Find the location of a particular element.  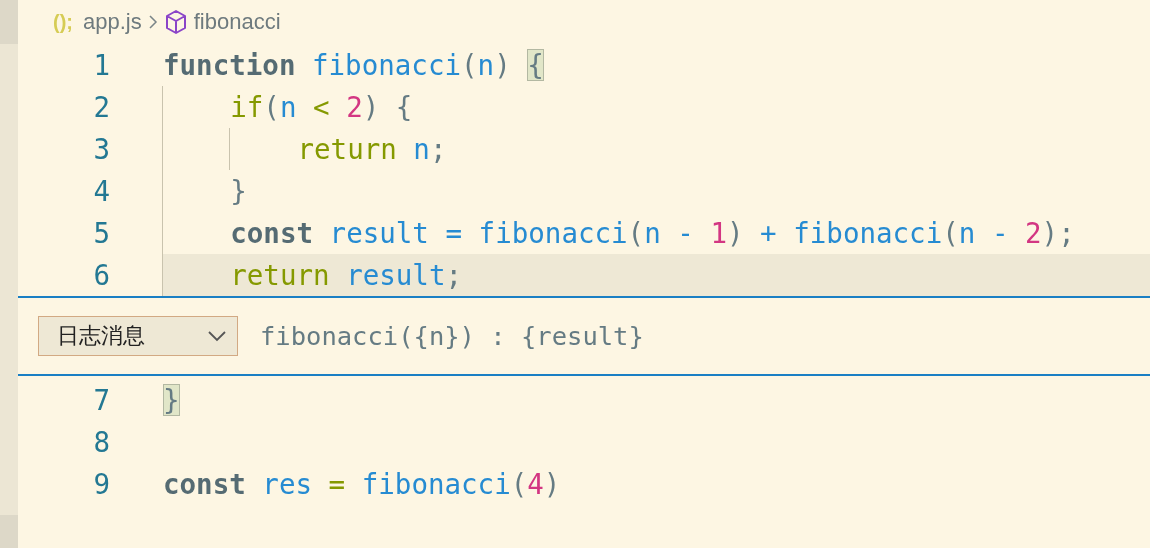

line-number: 7 is located at coordinates (101, 400).